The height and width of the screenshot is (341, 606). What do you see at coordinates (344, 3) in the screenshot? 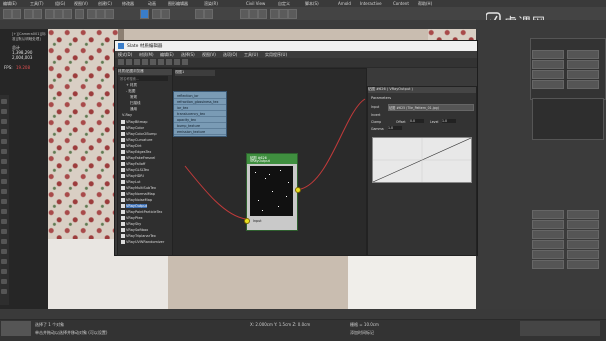
I see `menu-item: Arnold` at bounding box center [344, 3].